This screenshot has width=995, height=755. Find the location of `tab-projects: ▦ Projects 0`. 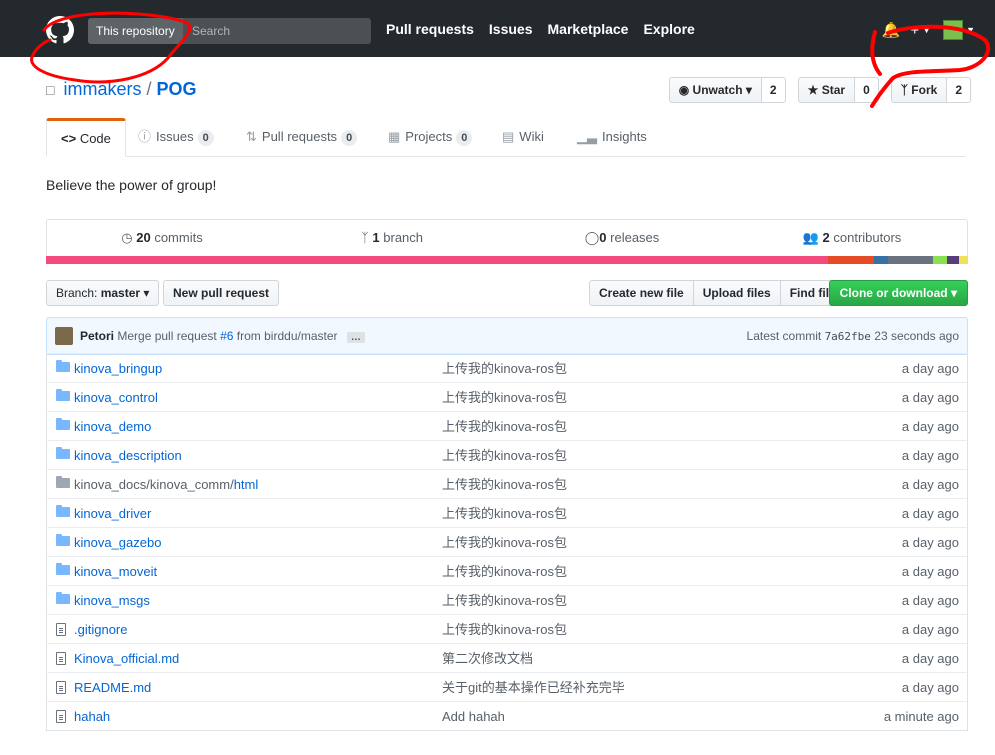

tab-projects: ▦ Projects 0 is located at coordinates (430, 136).